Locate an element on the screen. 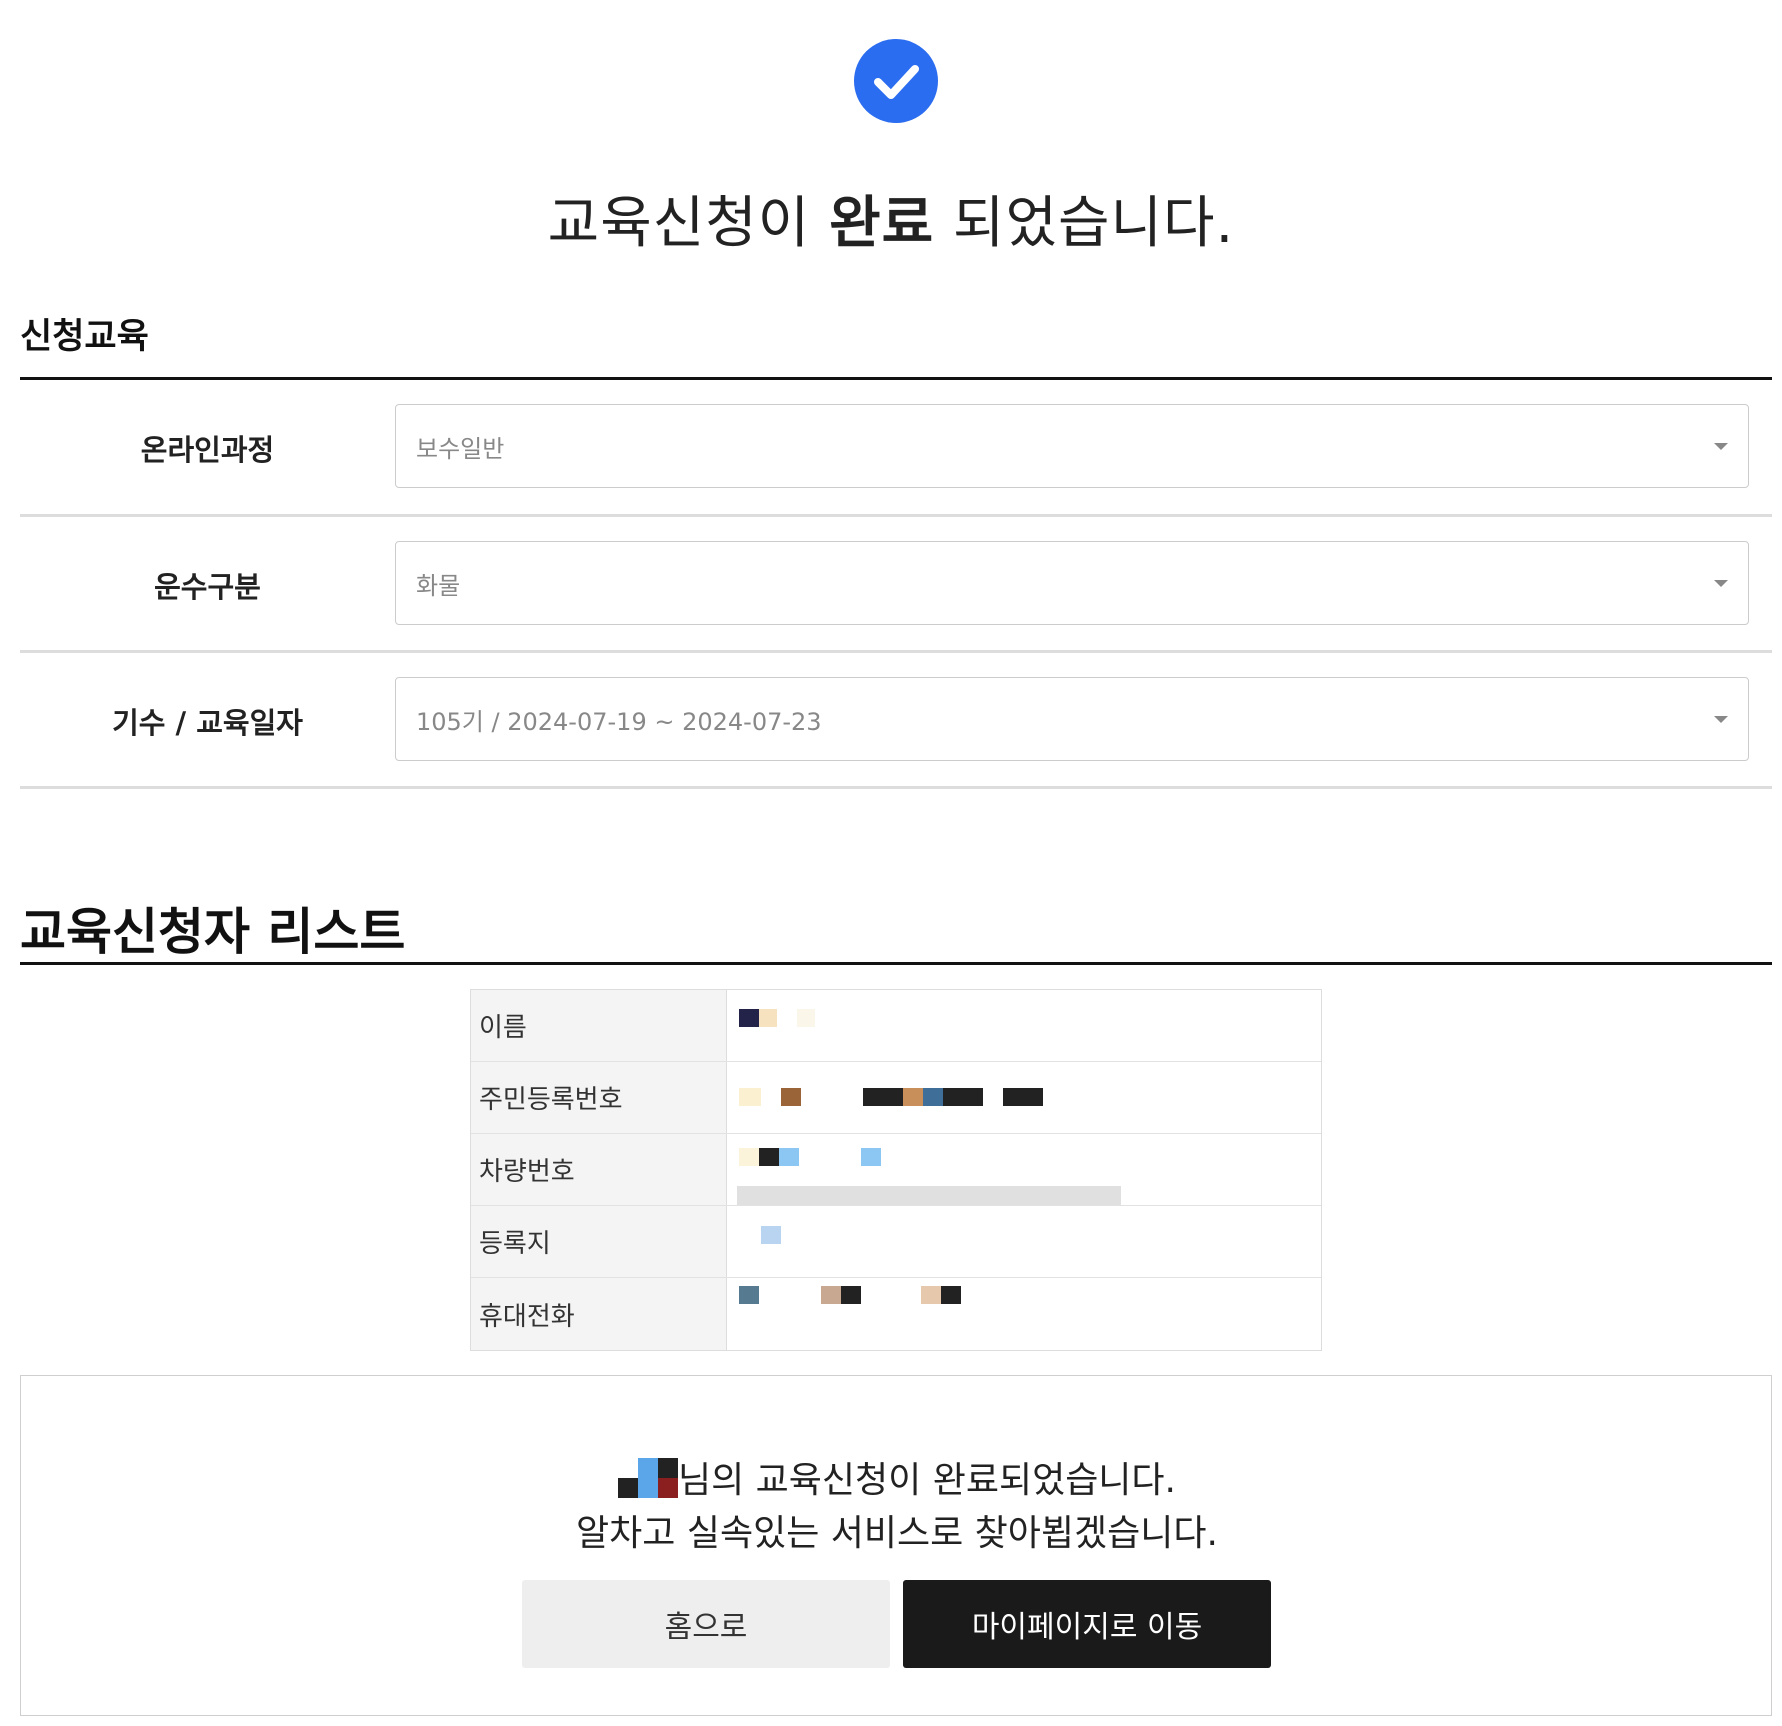 This screenshot has width=1782, height=1726. phone-key: 휴대전화 is located at coordinates (599, 1314).